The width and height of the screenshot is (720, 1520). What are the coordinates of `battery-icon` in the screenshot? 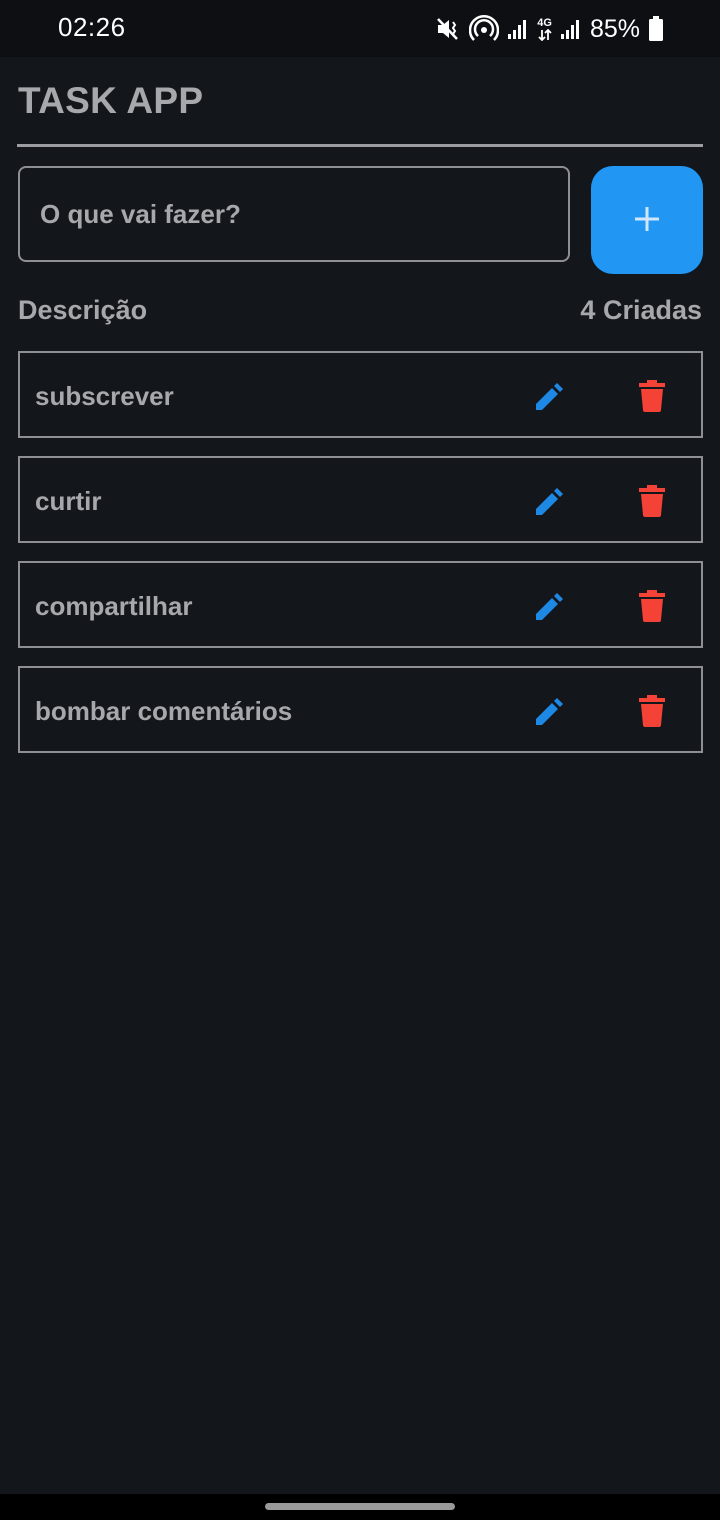 It's located at (656, 29).